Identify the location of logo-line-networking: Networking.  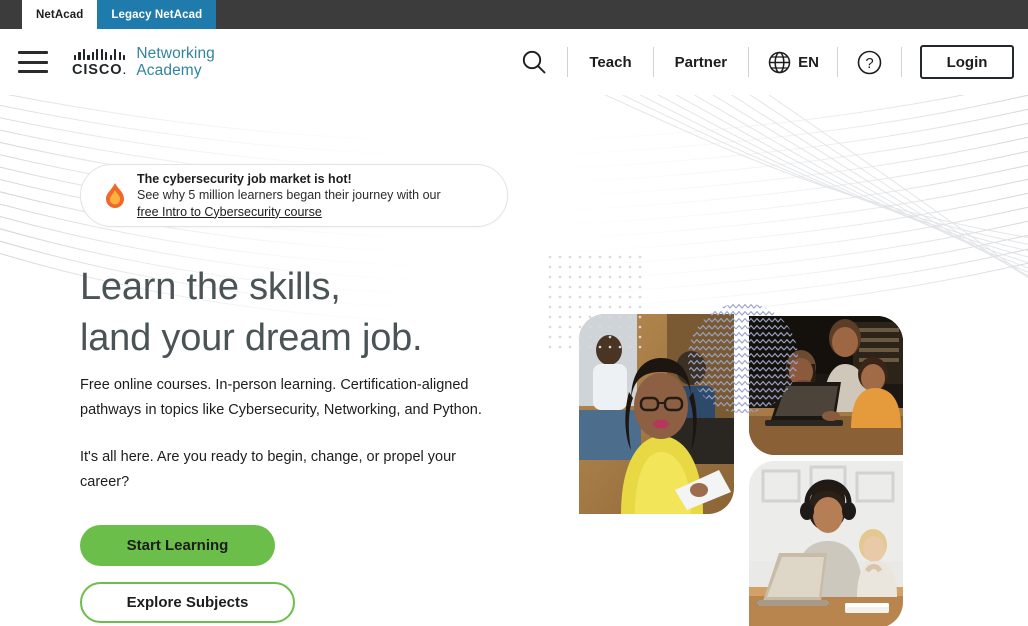
(175, 53).